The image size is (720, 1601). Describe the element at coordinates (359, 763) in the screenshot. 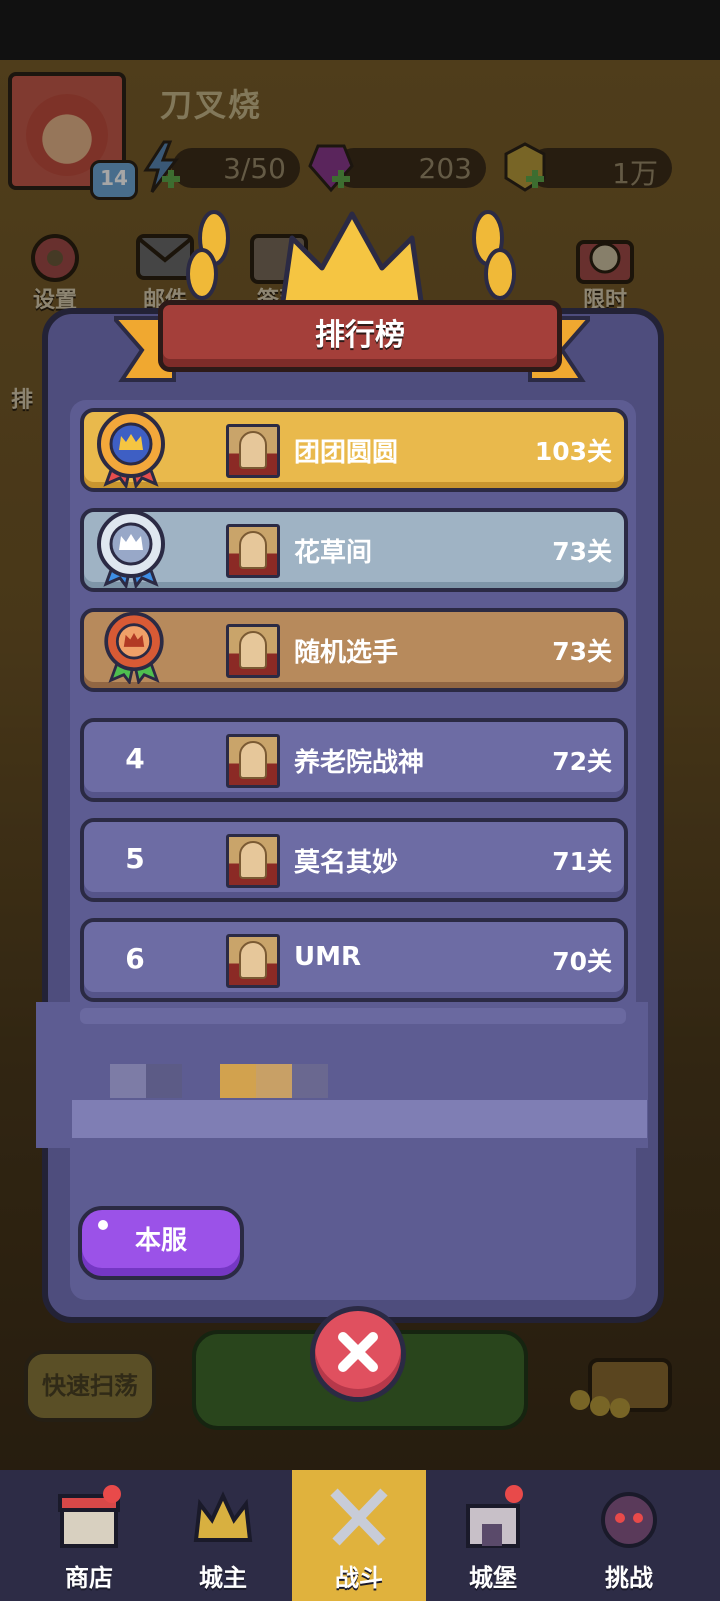

I see `player-name: 养老院战神` at that location.